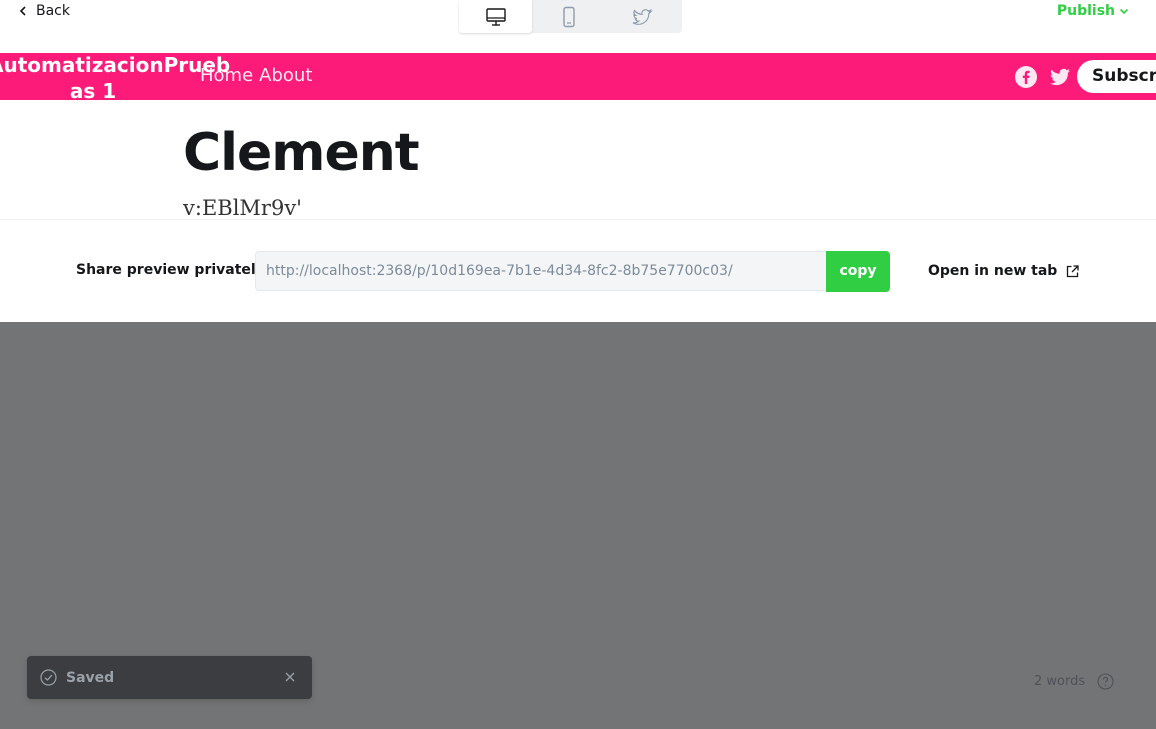 The width and height of the screenshot is (1156, 729). I want to click on site-title-line2: as 1, so click(93, 91).